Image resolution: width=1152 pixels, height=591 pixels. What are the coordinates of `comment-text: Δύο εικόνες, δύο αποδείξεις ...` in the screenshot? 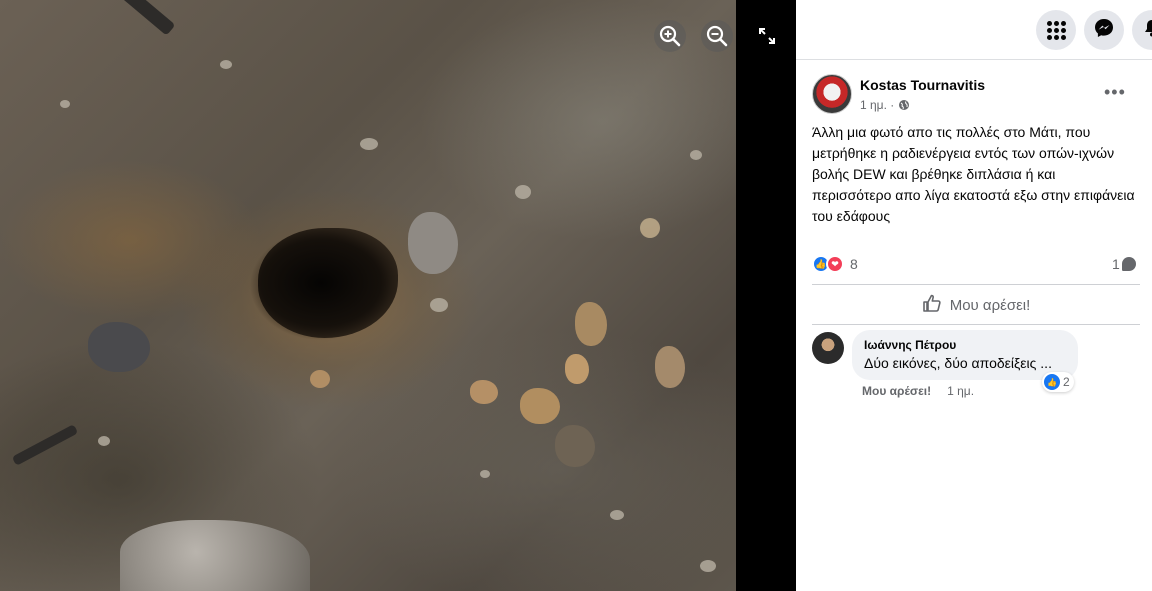 It's located at (958, 363).